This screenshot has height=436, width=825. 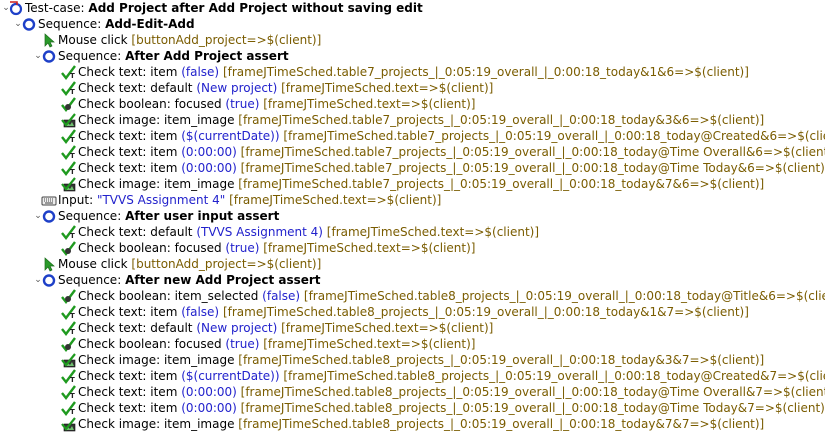 I want to click on node-title: After new Add Project assert, so click(x=223, y=280).